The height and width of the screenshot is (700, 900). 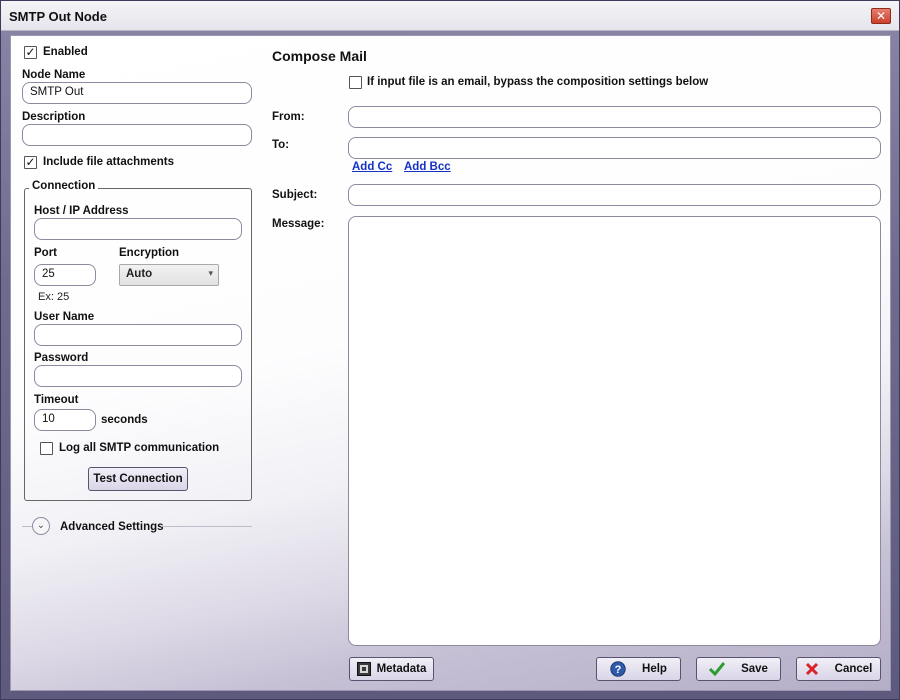 I want to click on advanced-settings-label: Advanced Settings, so click(x=112, y=527).